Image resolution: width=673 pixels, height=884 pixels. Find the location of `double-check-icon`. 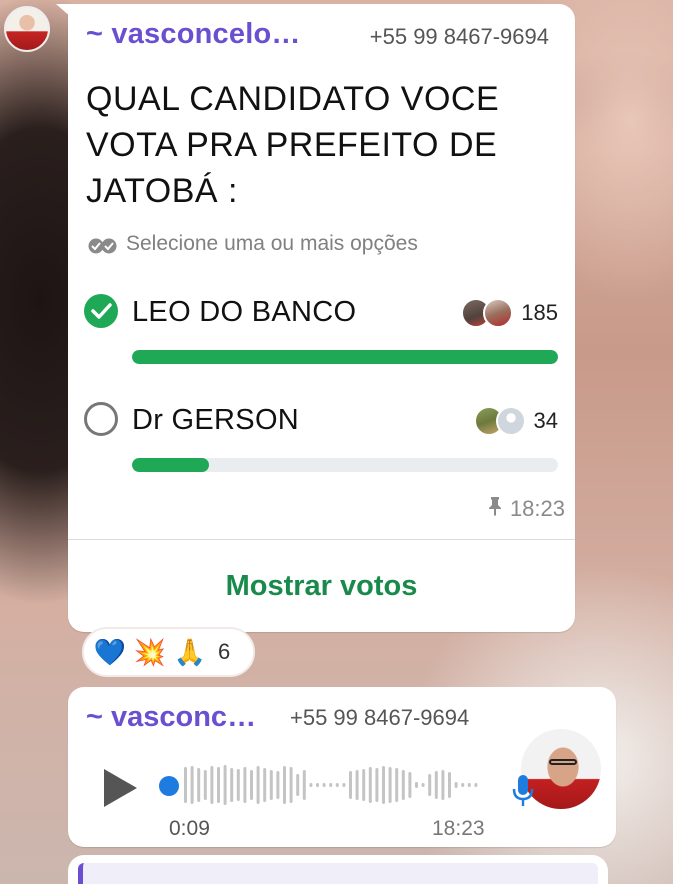

double-check-icon is located at coordinates (103, 245).